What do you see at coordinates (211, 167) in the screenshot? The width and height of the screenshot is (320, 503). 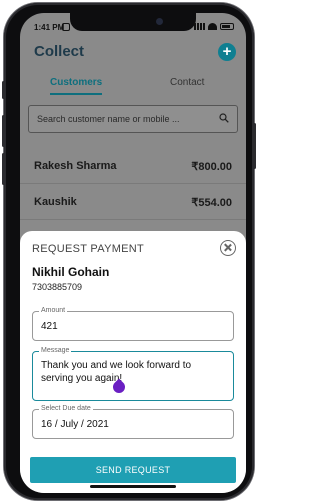 I see `customer-amount: ₹800.00` at bounding box center [211, 167].